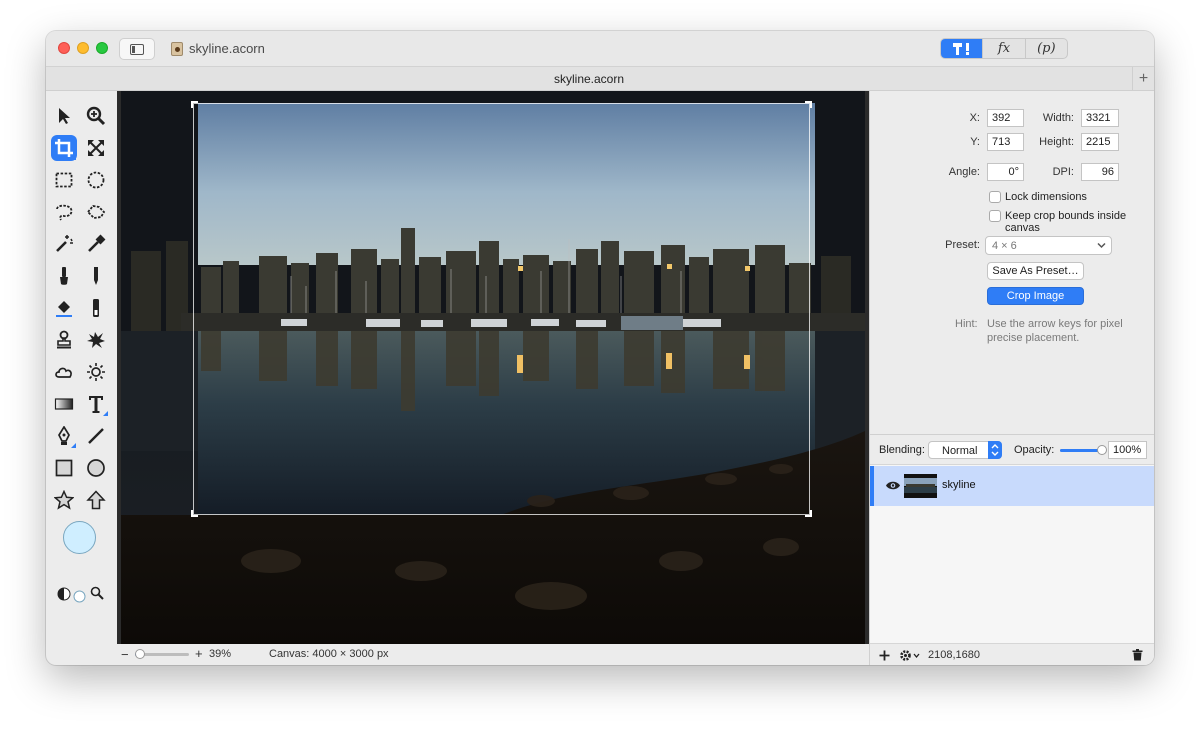 This screenshot has width=1200, height=730. I want to click on tab-document: skyline.acorn, so click(589, 79).